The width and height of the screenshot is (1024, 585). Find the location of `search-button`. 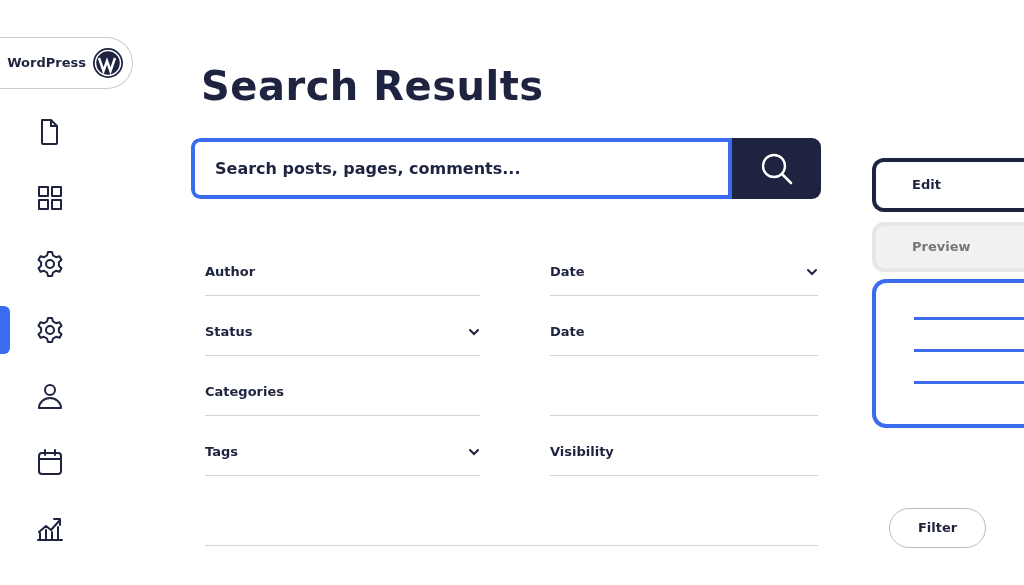

search-button is located at coordinates (776, 168).